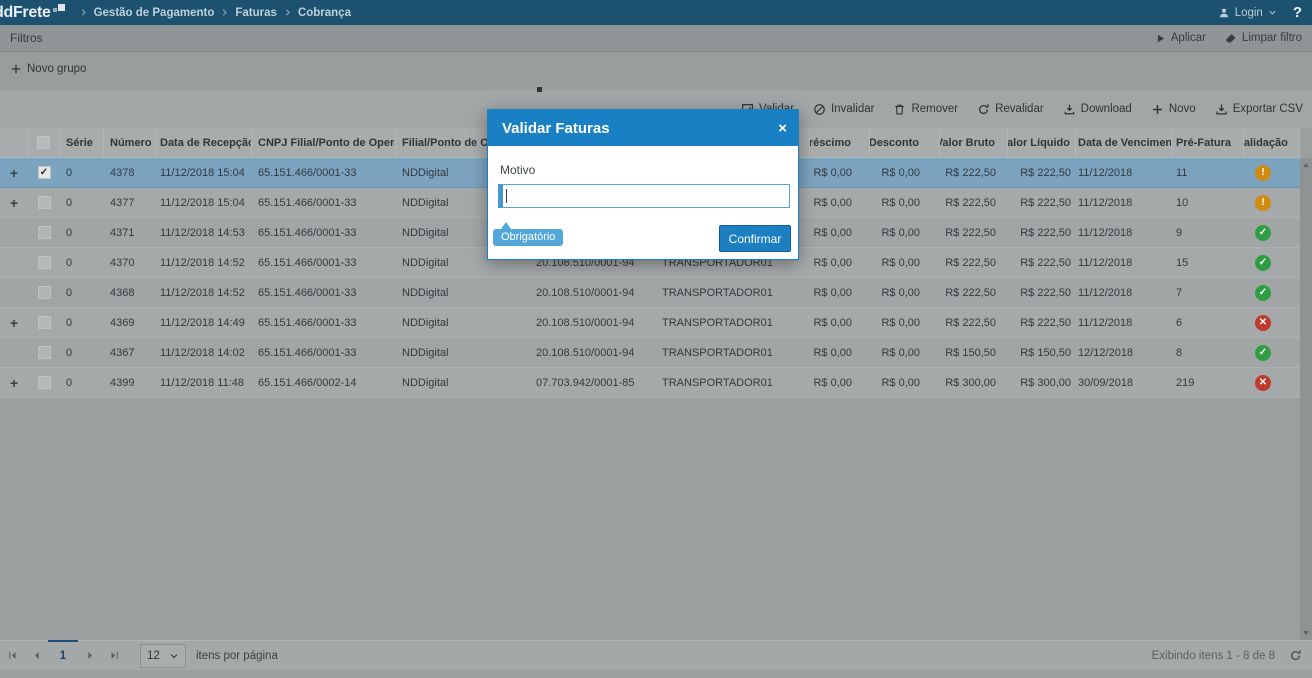 The height and width of the screenshot is (678, 1312). What do you see at coordinates (528, 234) in the screenshot?
I see `required-tooltip: Obrigatório` at bounding box center [528, 234].